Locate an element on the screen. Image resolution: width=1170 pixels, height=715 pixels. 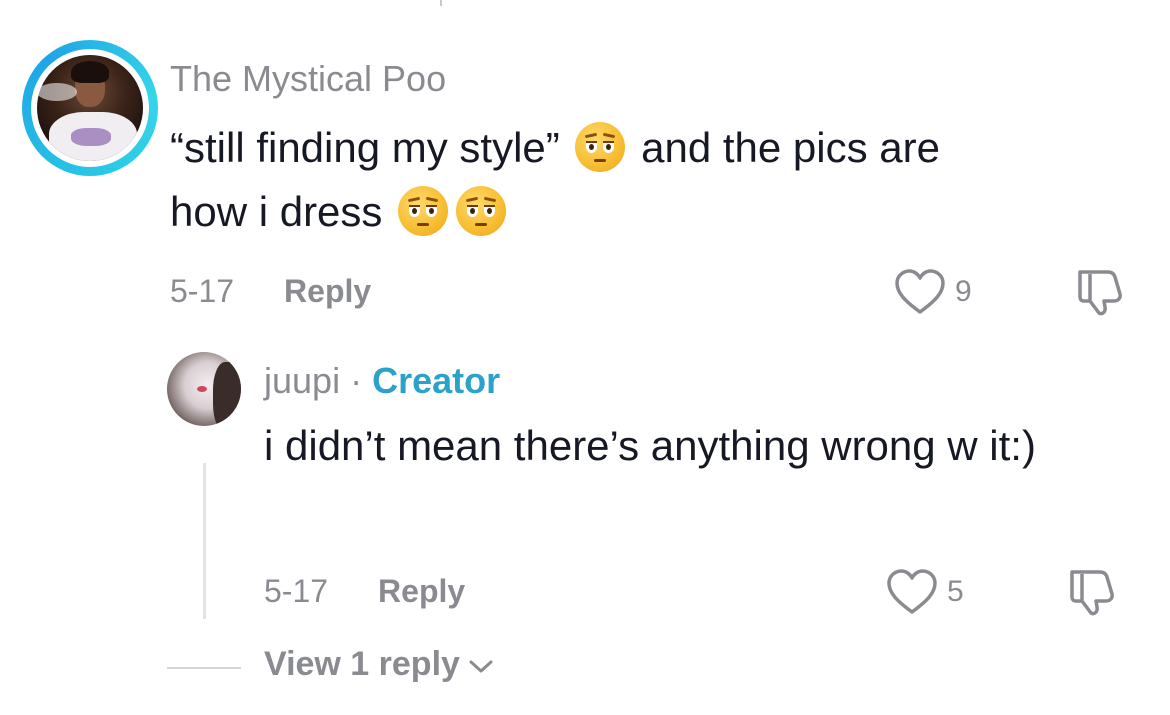
comment-text-part: “still finding my style” is located at coordinates (365, 147).